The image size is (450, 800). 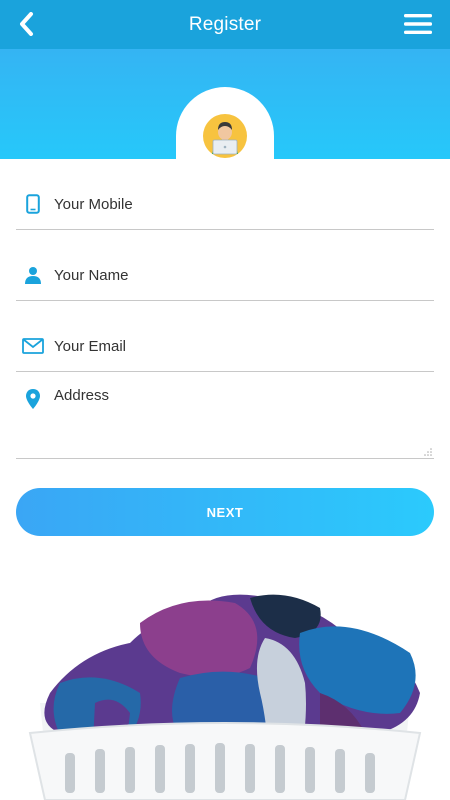 I want to click on resize-handle-icon, so click(x=427, y=451).